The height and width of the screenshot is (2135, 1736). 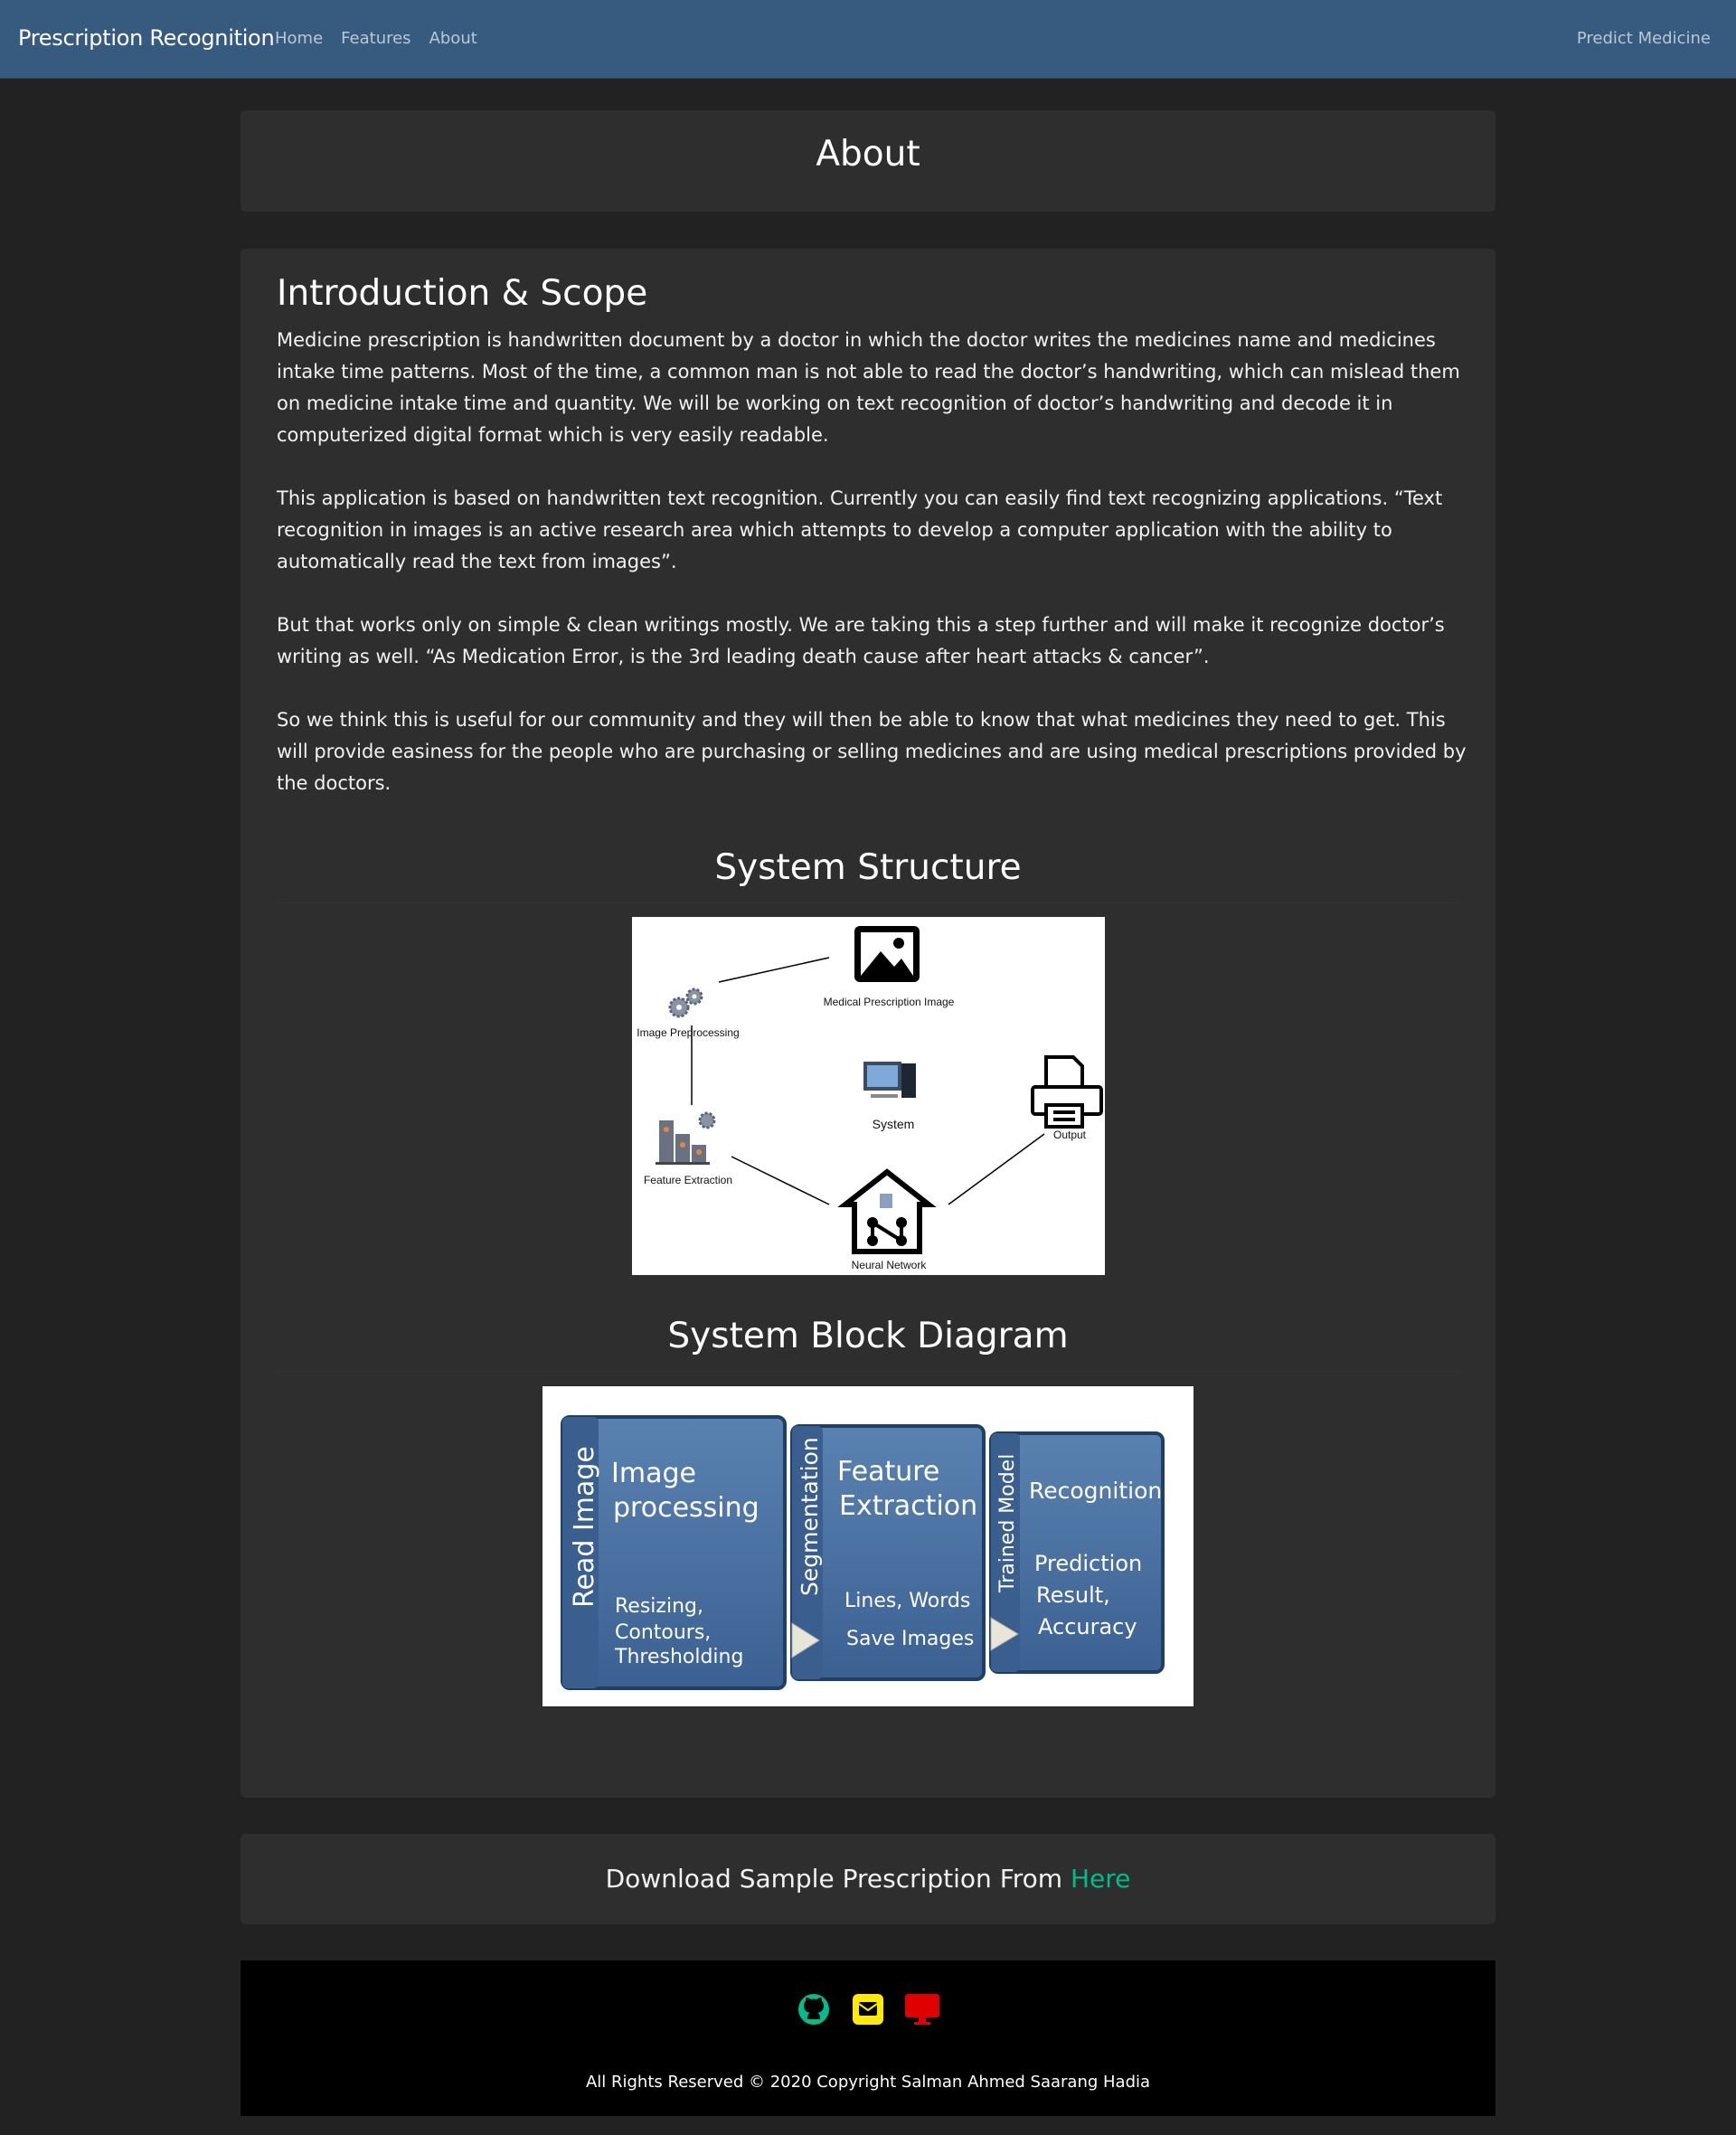 What do you see at coordinates (685, 1002) in the screenshot?
I see `gears-icon` at bounding box center [685, 1002].